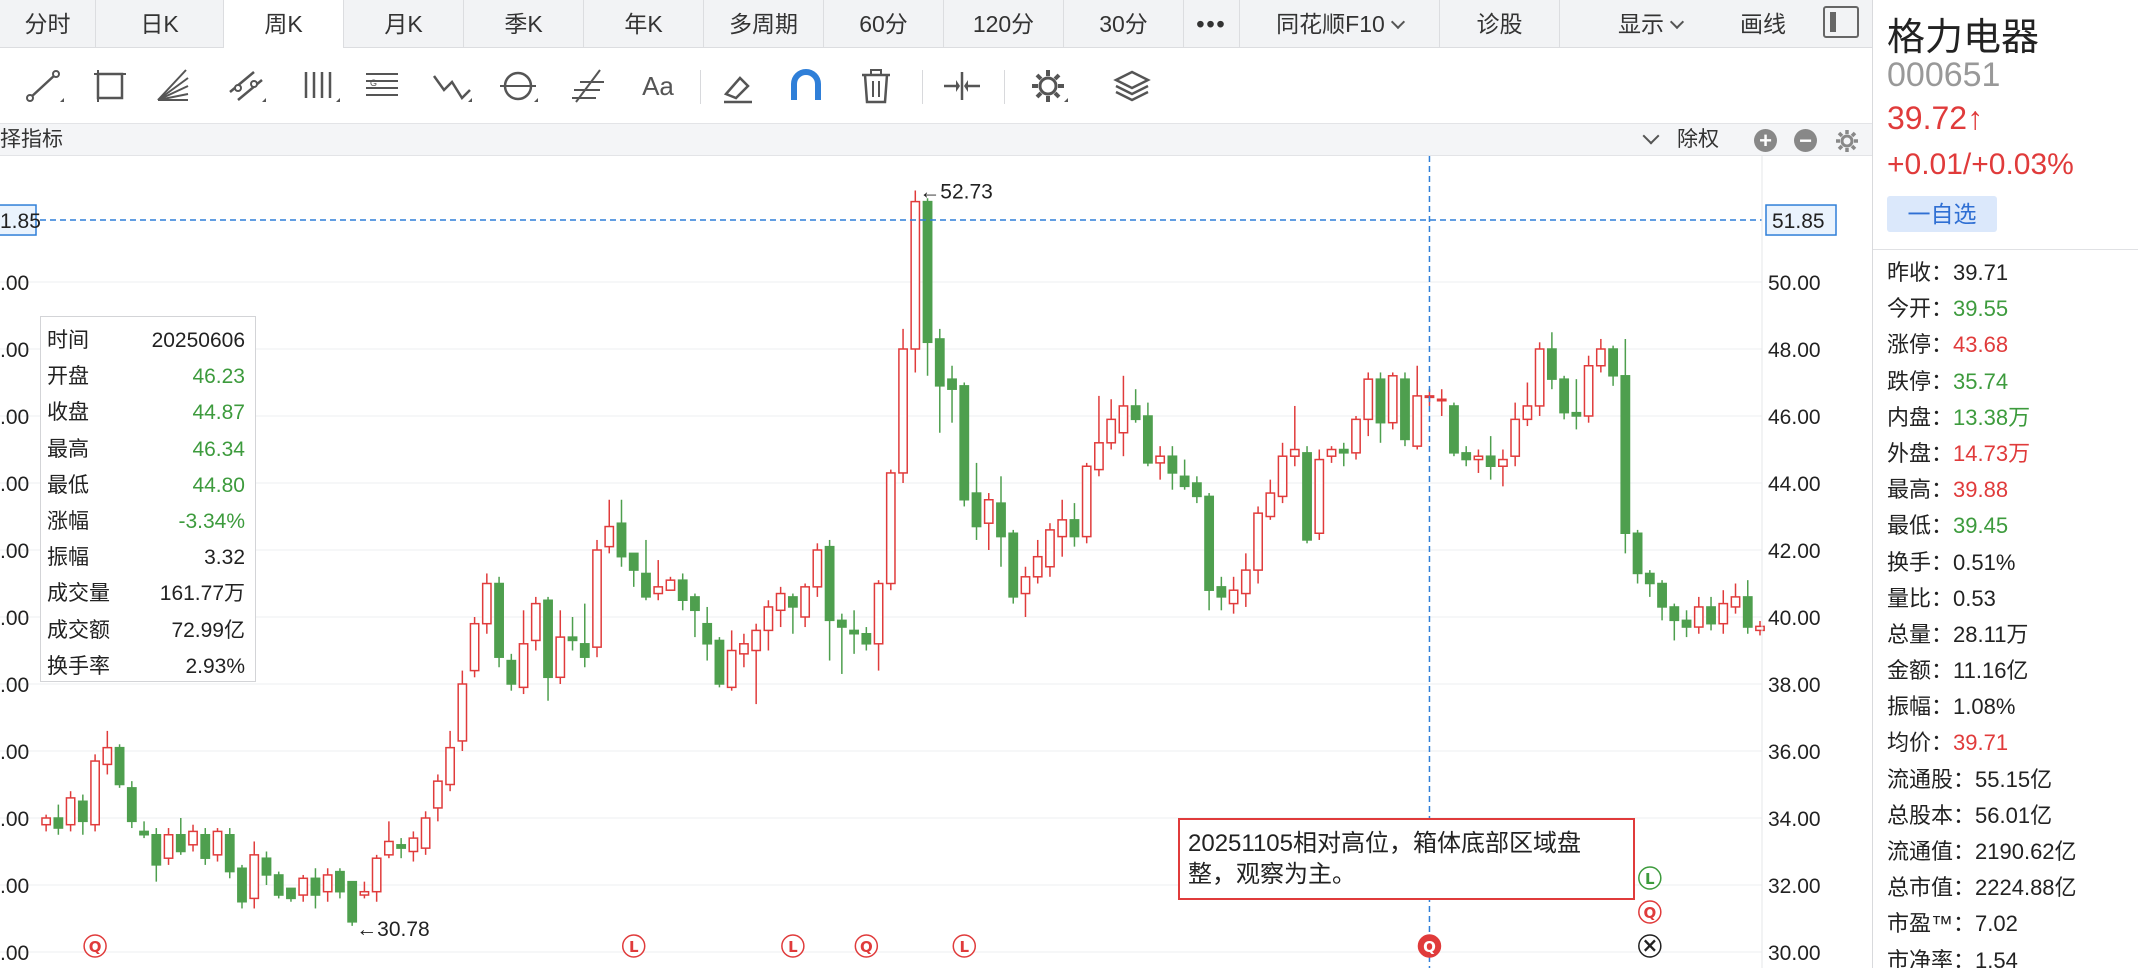 The height and width of the screenshot is (968, 2138). Describe the element at coordinates (936, 140) in the screenshot. I see `indicator-bar: 择指标 除权 + −` at that location.